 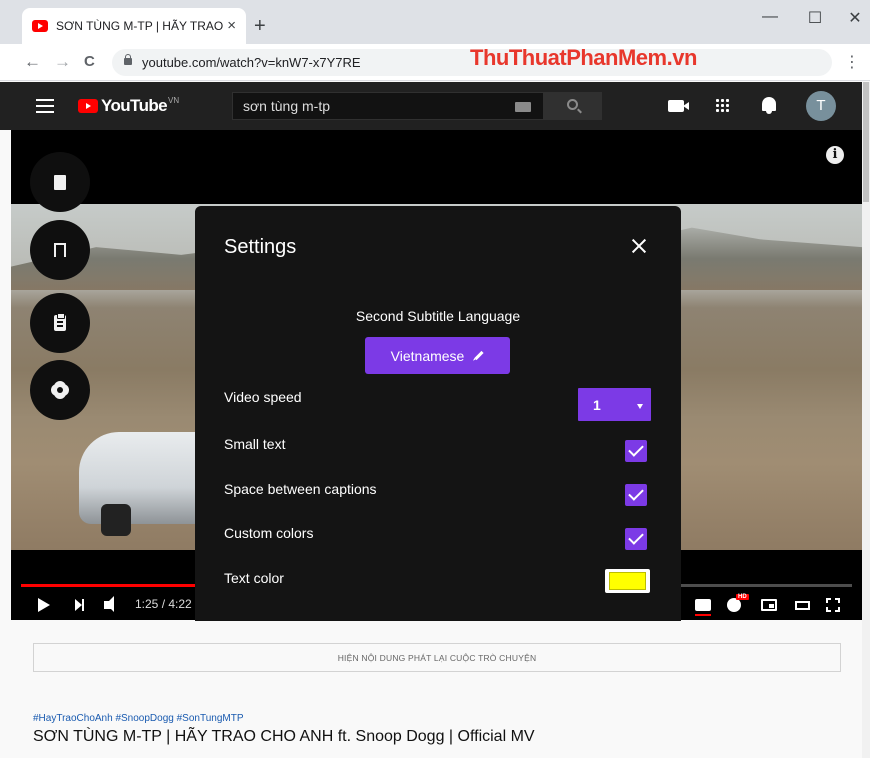 What do you see at coordinates (300, 489) in the screenshot?
I see `space-between-captions-label: Space between captions` at bounding box center [300, 489].